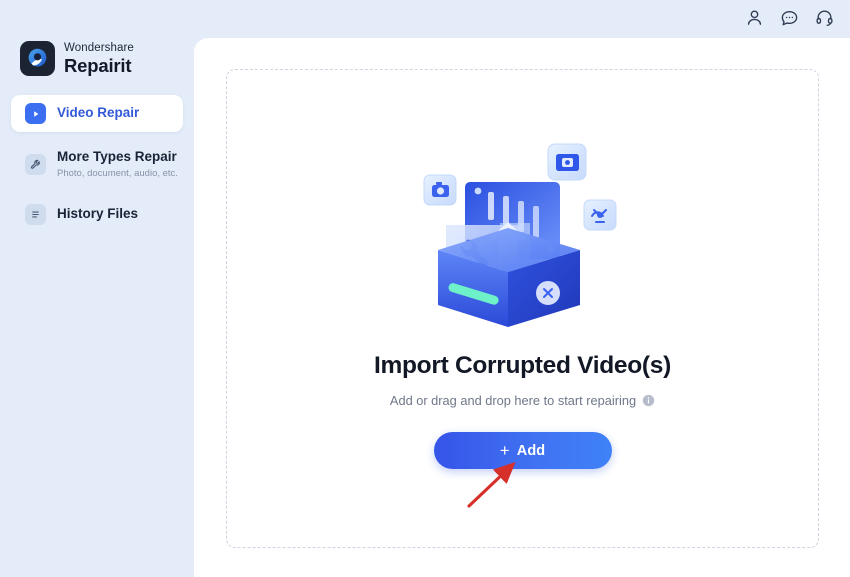  Describe the element at coordinates (648, 400) in the screenshot. I see `info-icon` at that location.